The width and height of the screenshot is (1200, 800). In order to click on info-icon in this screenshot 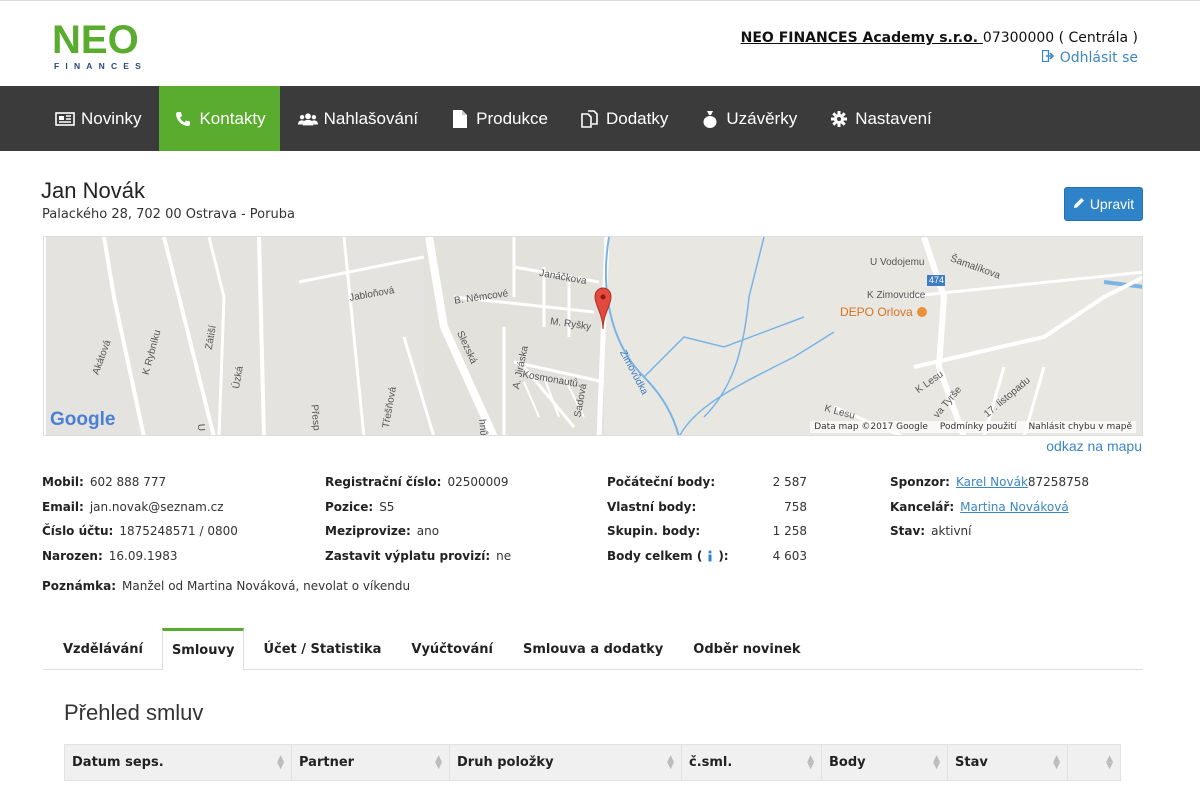, I will do `click(710, 556)`.